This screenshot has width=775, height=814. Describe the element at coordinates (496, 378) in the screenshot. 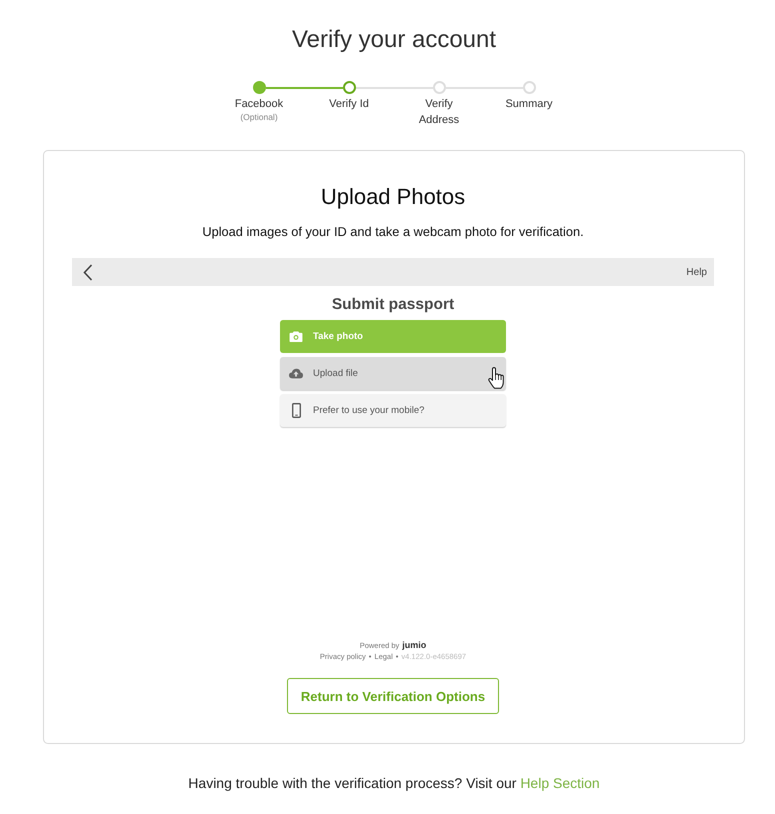

I see `hand-cursor-icon` at that location.